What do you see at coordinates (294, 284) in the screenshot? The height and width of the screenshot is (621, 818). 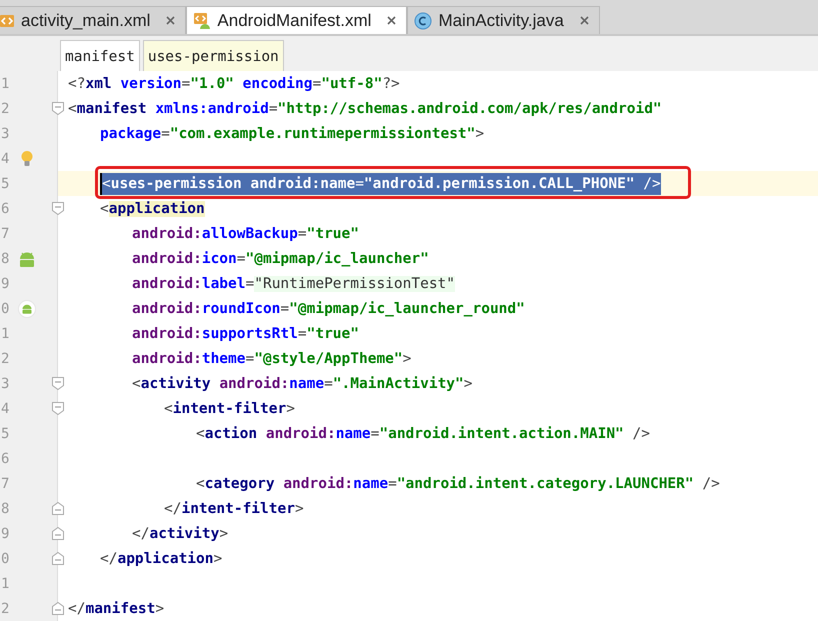 I see `code-line: android:label="RuntimePermissionTest"` at bounding box center [294, 284].